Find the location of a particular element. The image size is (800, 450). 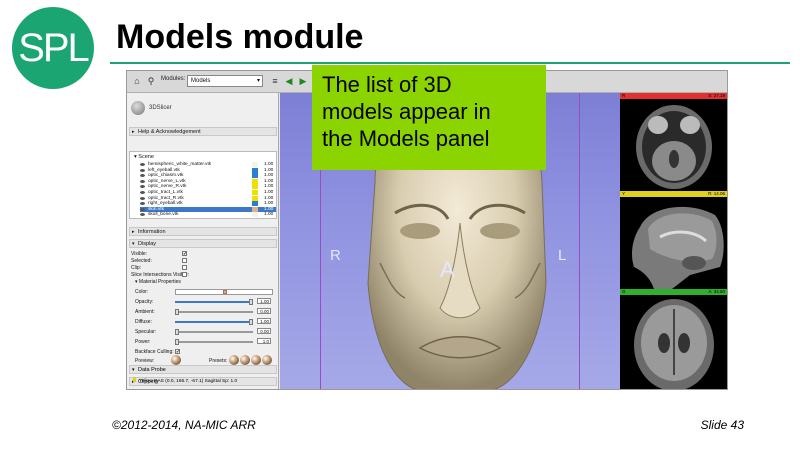

model-name: optic_nerve_R.vtk is located at coordinates (167, 187).